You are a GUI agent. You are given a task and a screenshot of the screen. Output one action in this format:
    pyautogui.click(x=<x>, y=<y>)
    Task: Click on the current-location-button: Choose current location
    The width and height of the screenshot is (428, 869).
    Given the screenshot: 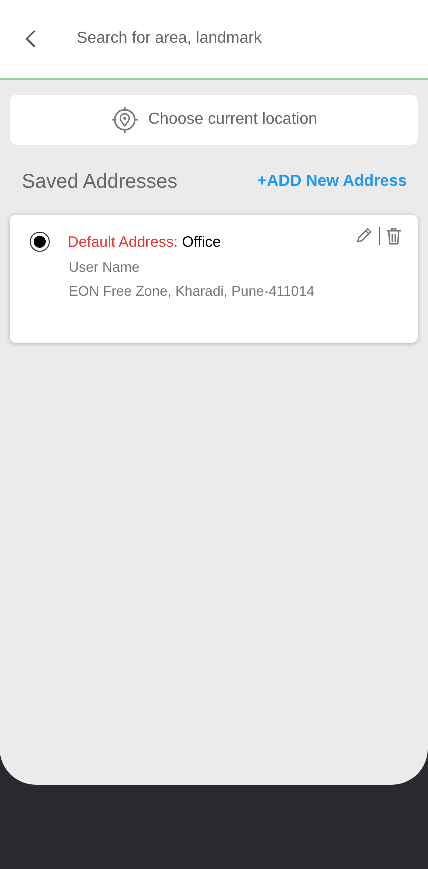 What is the action you would take?
    pyautogui.click(x=214, y=120)
    